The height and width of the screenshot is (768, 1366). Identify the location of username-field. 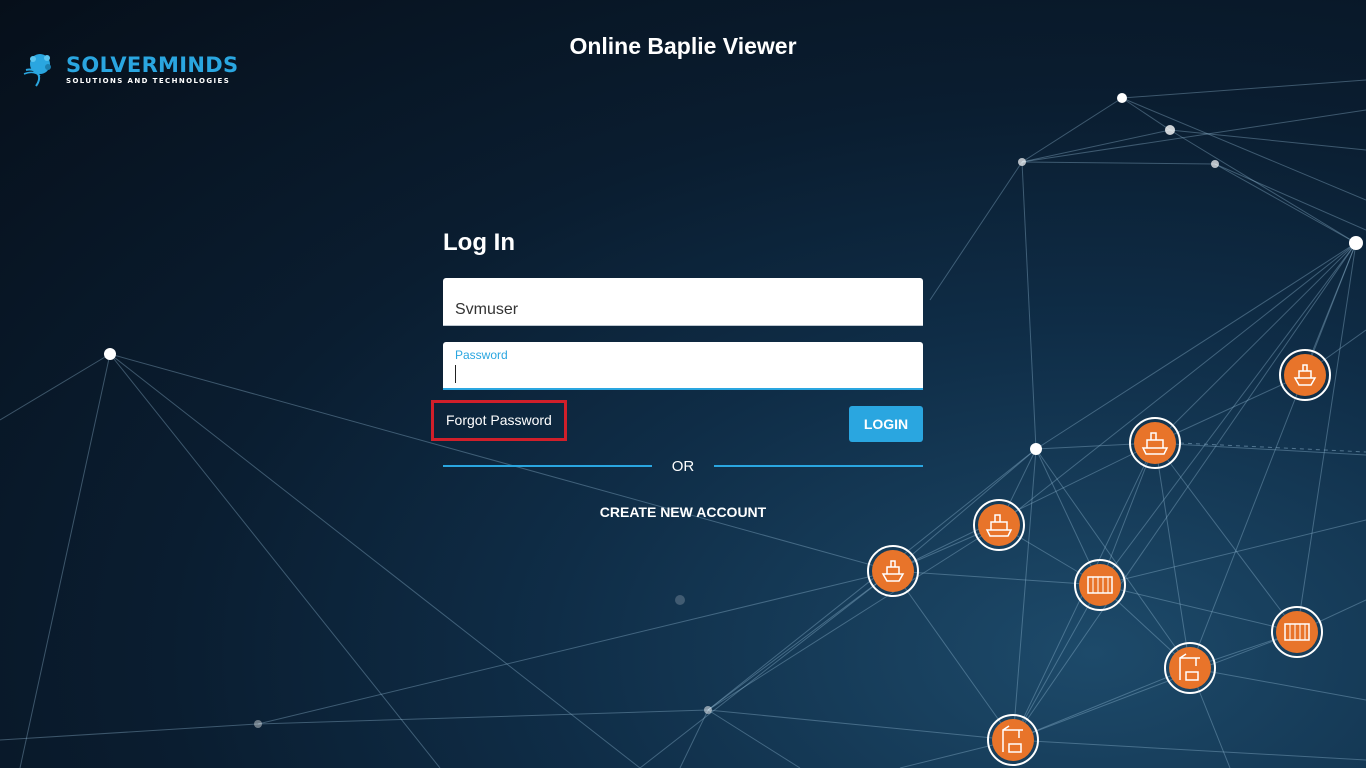
(683, 310).